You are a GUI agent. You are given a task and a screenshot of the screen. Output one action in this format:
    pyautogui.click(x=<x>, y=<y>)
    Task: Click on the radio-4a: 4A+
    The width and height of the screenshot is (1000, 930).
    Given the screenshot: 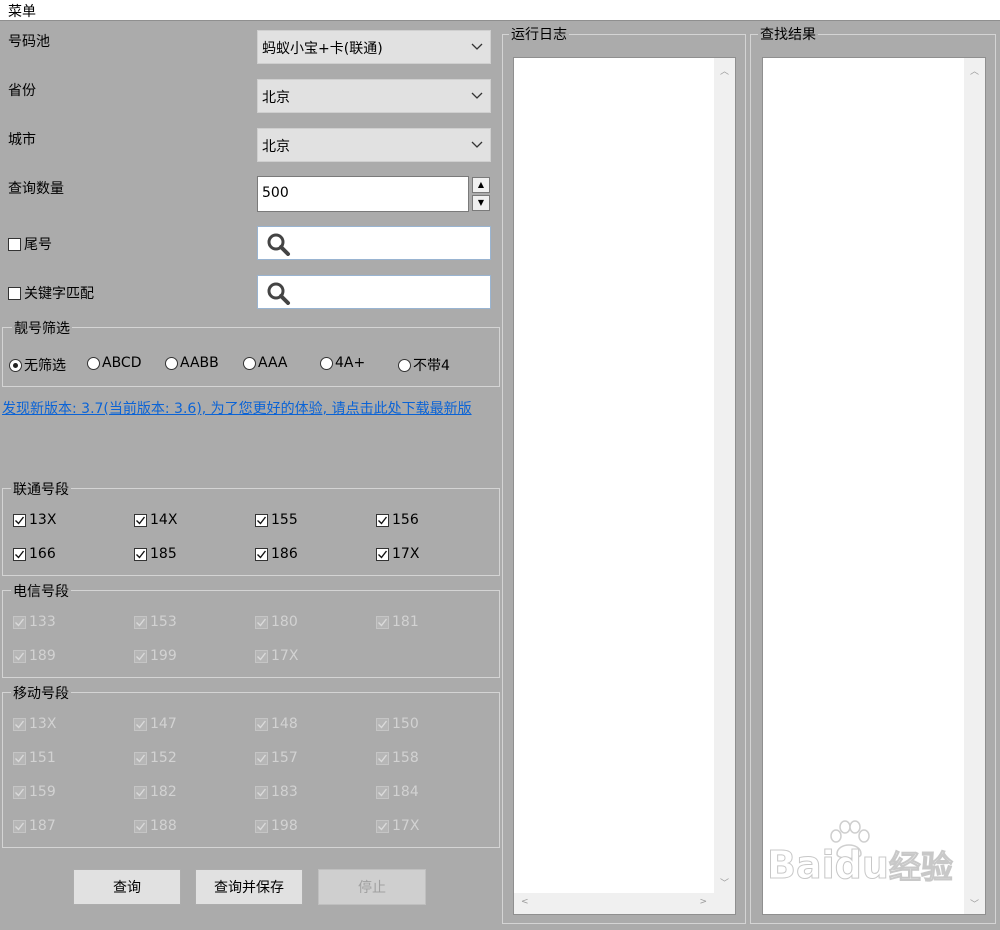 What is the action you would take?
    pyautogui.click(x=342, y=363)
    